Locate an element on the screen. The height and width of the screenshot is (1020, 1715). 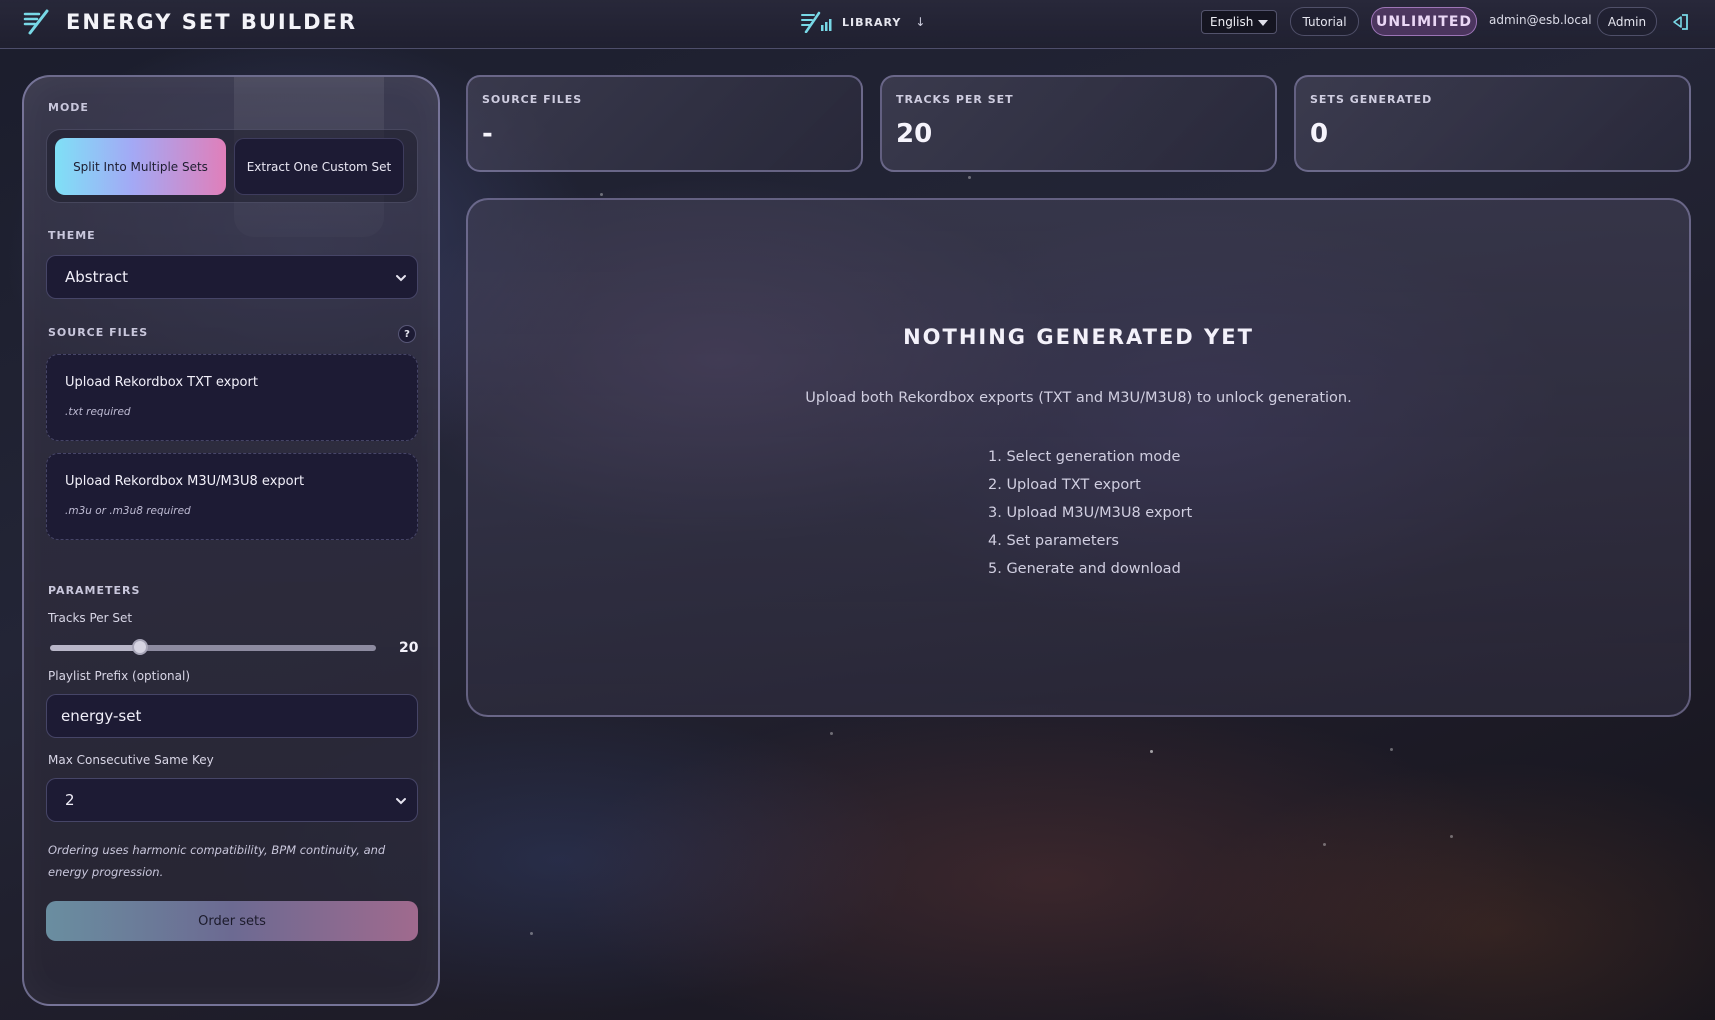
user-email: admin@esb.local is located at coordinates (1540, 20).